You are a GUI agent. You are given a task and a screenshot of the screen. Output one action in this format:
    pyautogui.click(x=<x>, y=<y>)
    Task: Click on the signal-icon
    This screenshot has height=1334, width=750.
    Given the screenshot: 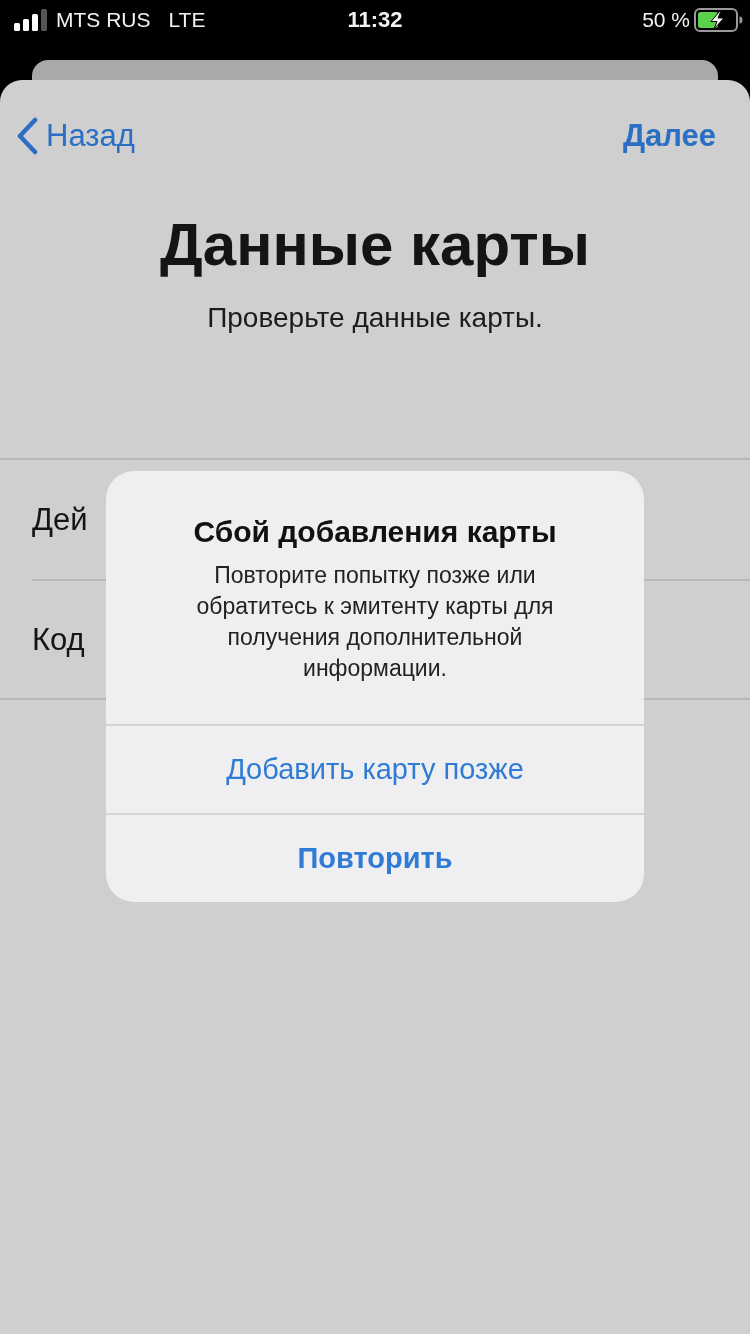 What is the action you would take?
    pyautogui.click(x=32, y=20)
    